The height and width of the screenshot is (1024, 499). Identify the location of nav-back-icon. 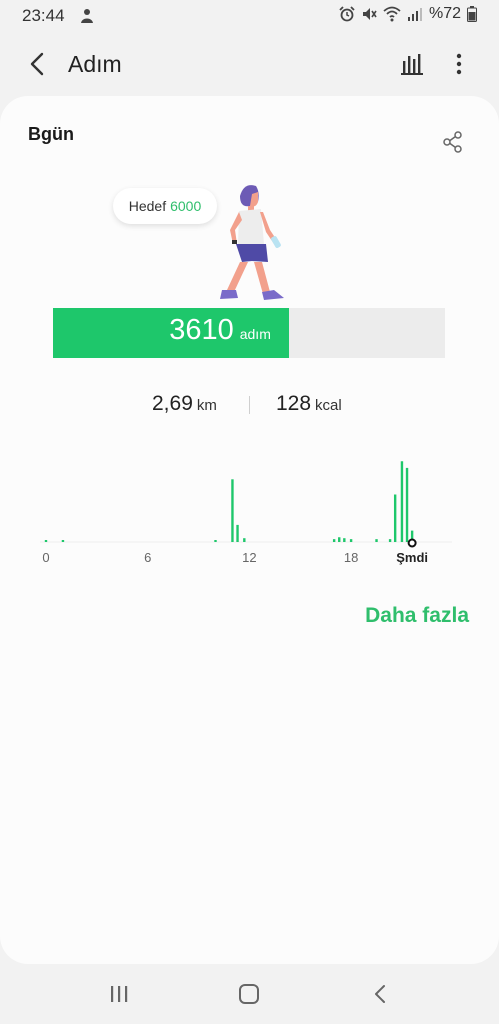
(380, 994).